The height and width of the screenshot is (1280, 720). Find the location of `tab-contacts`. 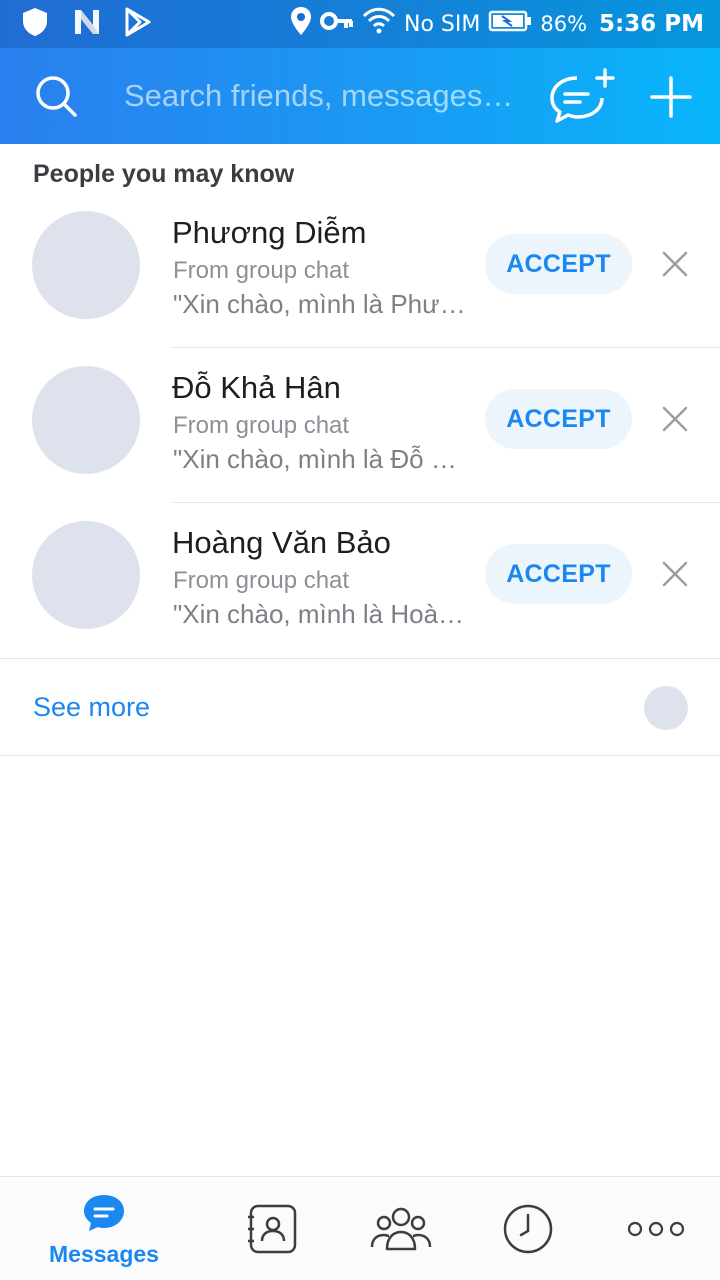

tab-contacts is located at coordinates (272, 1228).